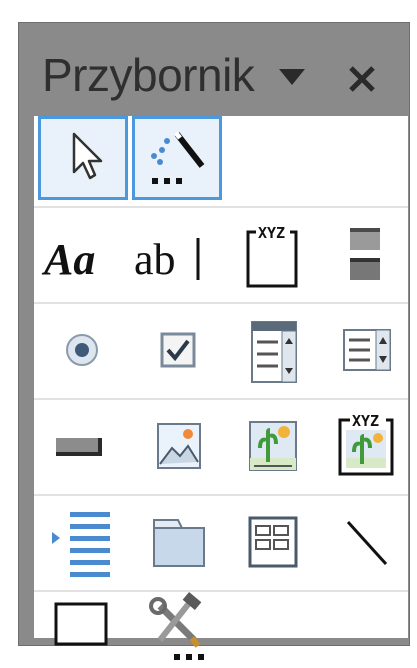  I want to click on toolbox-titlebar: Przybornik, so click(221, 76).